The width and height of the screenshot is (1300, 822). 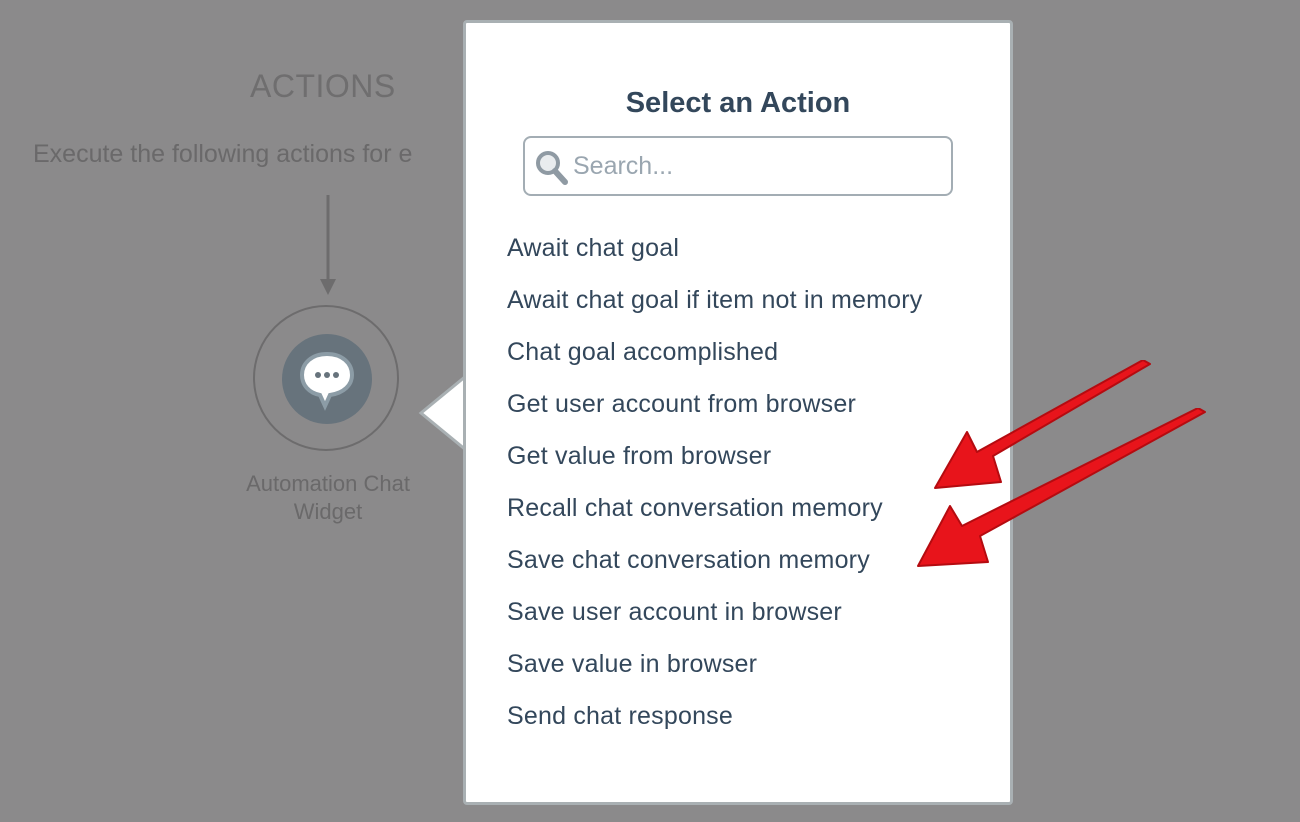 What do you see at coordinates (714, 511) in the screenshot?
I see `action-item-recall-memory: Recall chat conversation memory` at bounding box center [714, 511].